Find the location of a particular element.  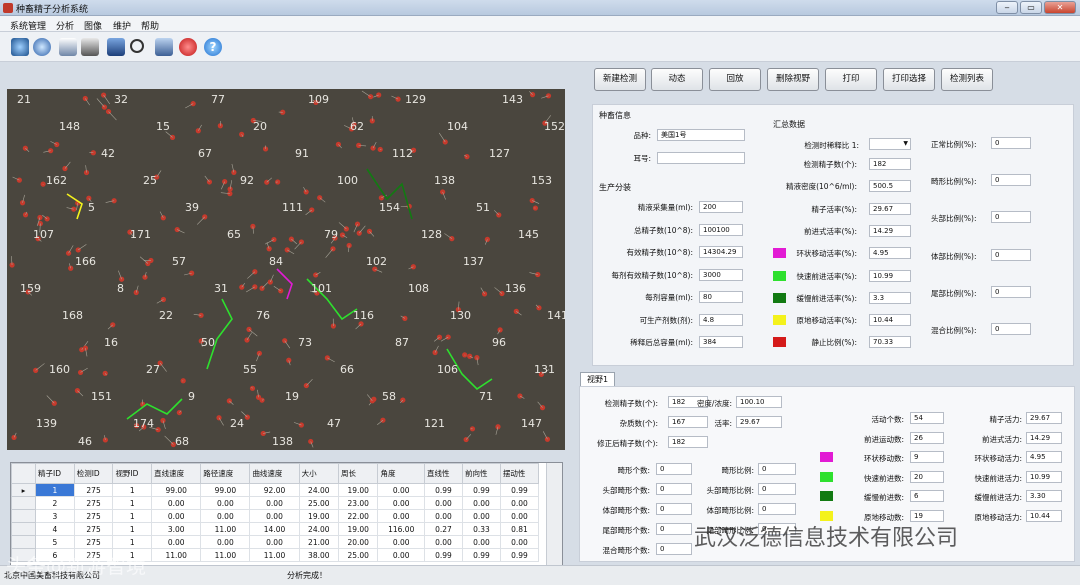

help-icon: ? is located at coordinates (213, 47).